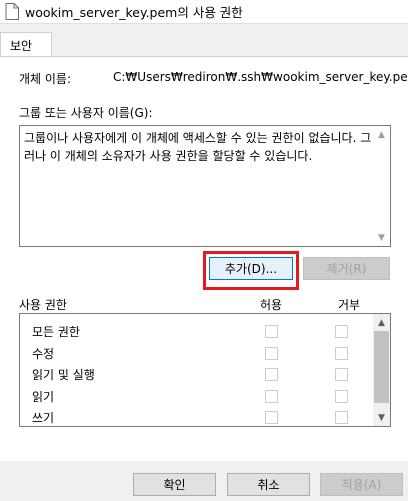 This screenshot has height=501, width=408. I want to click on ok-button: 확인, so click(174, 484).